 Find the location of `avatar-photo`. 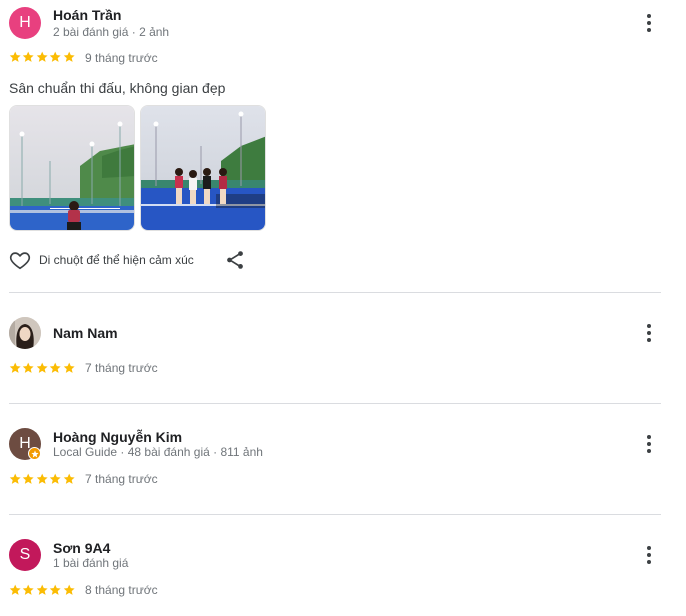

avatar-photo is located at coordinates (25, 333).